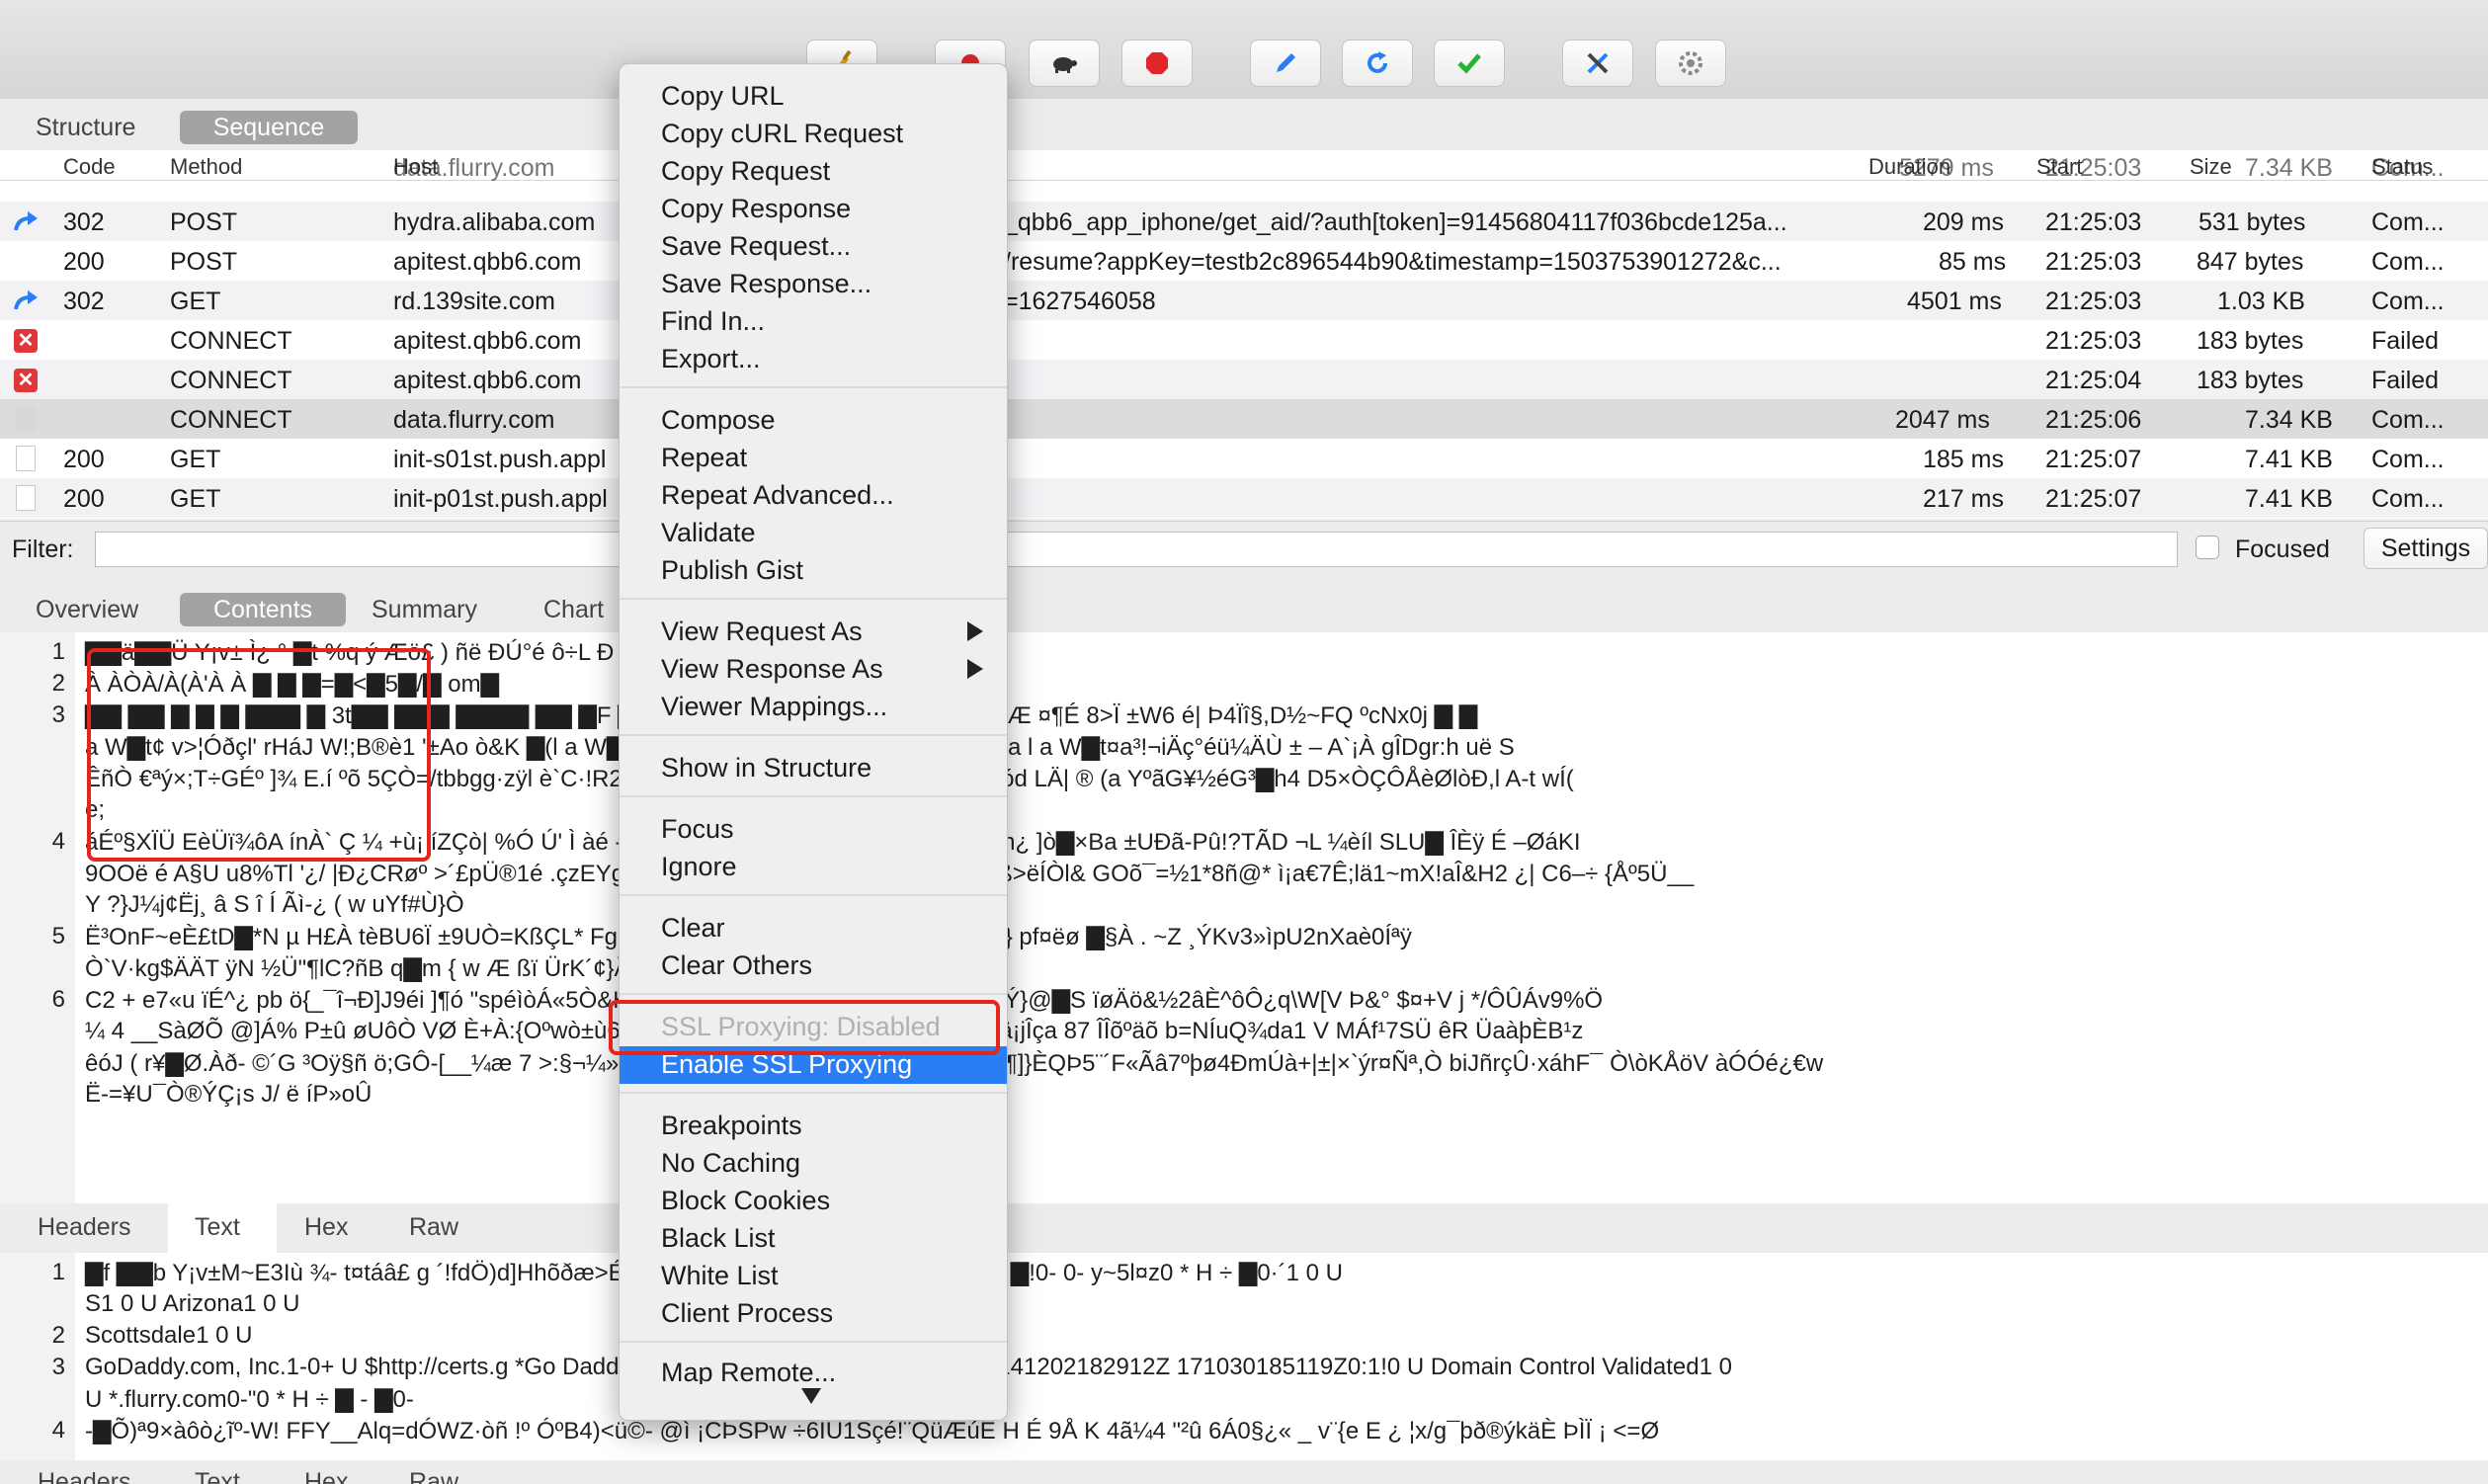 The image size is (2488, 1484). I want to click on cell-host: hydra.alibaba.com, so click(494, 222).